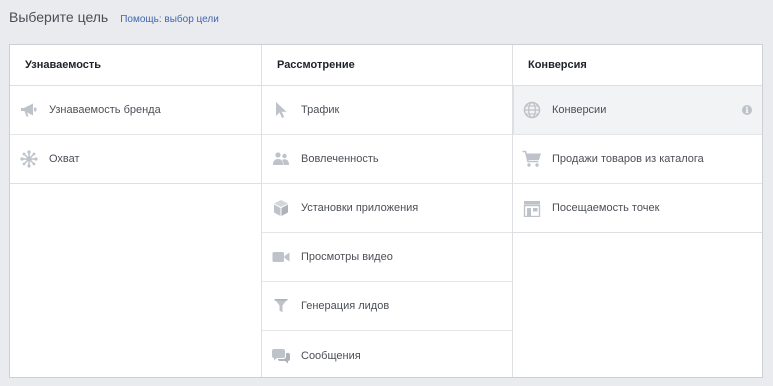 This screenshot has width=773, height=386. I want to click on objective-conversions: Конверсии i, so click(637, 110).